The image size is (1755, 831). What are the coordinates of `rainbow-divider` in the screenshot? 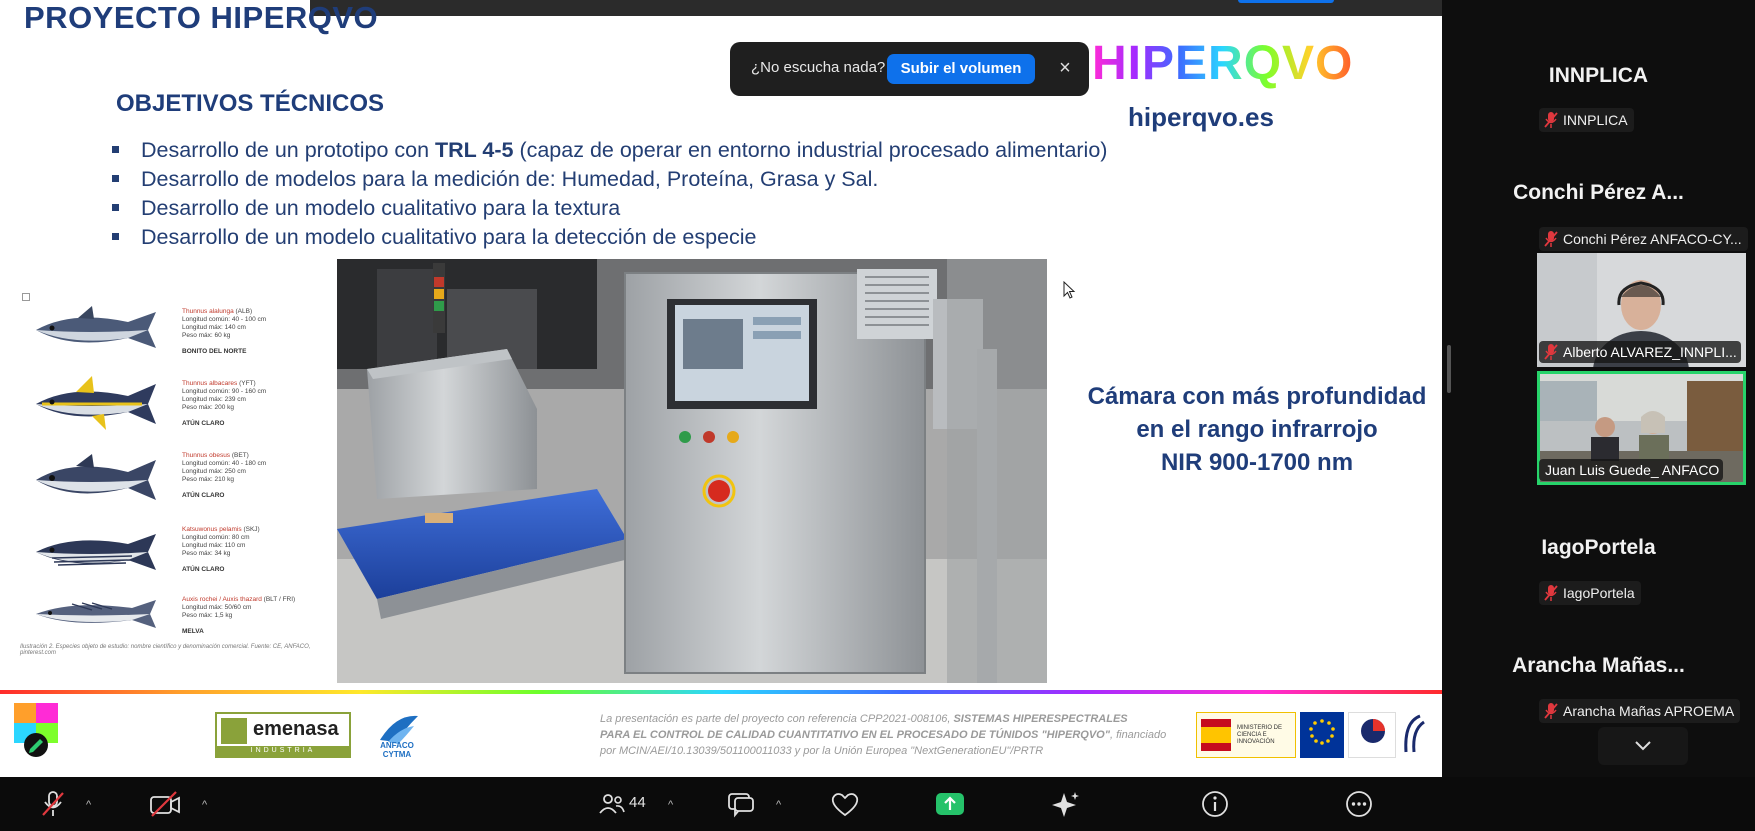 It's located at (721, 692).